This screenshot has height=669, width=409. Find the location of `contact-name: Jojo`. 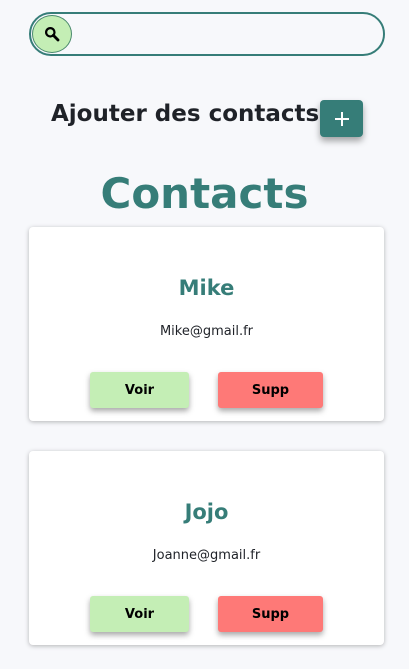

contact-name: Jojo is located at coordinates (206, 512).